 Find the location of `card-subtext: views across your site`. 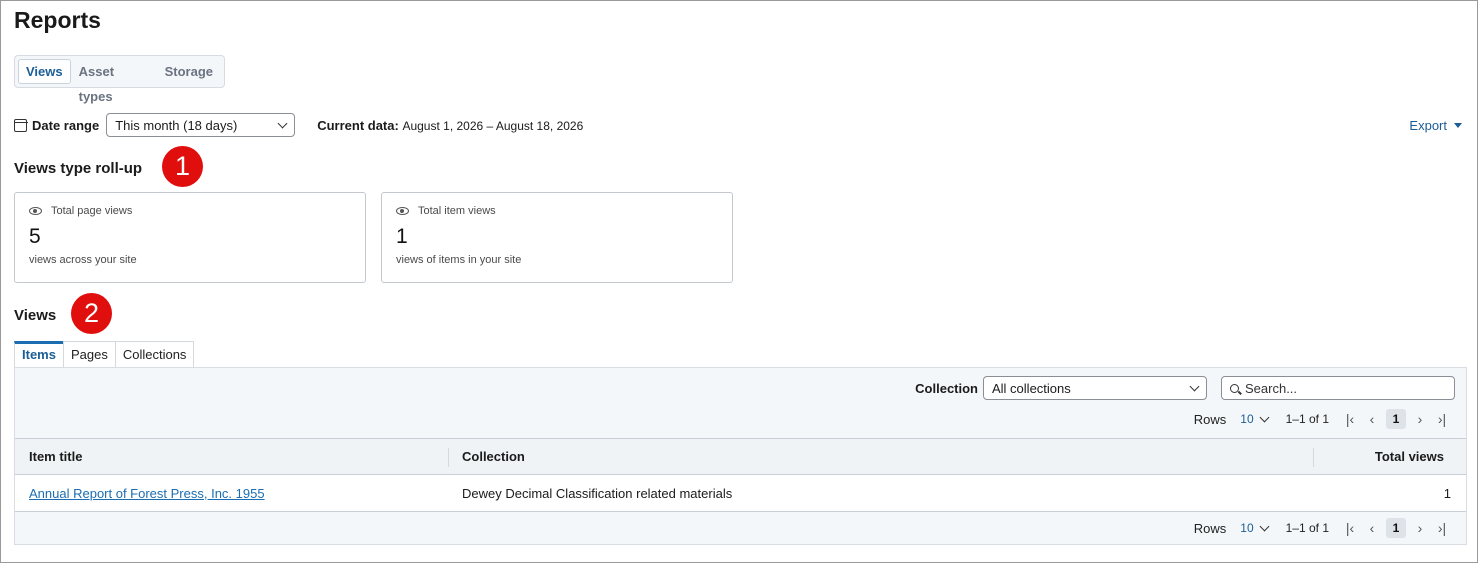

card-subtext: views across your site is located at coordinates (83, 260).